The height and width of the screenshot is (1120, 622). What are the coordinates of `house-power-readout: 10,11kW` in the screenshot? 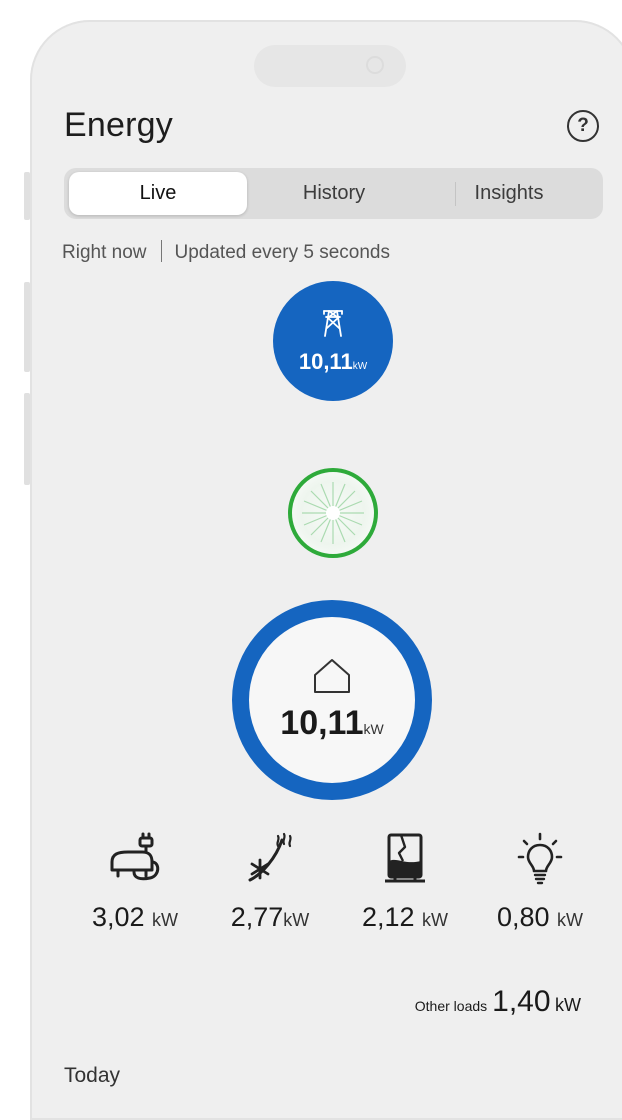 It's located at (331, 723).